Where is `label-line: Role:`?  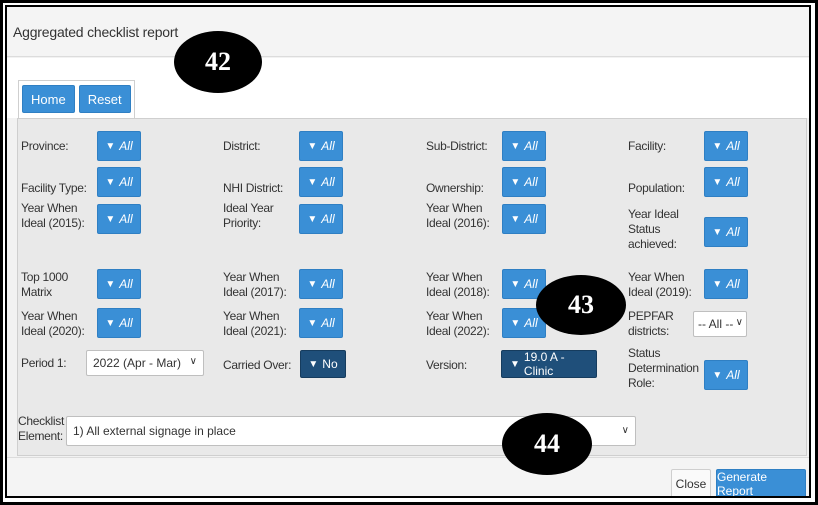 label-line: Role: is located at coordinates (641, 383).